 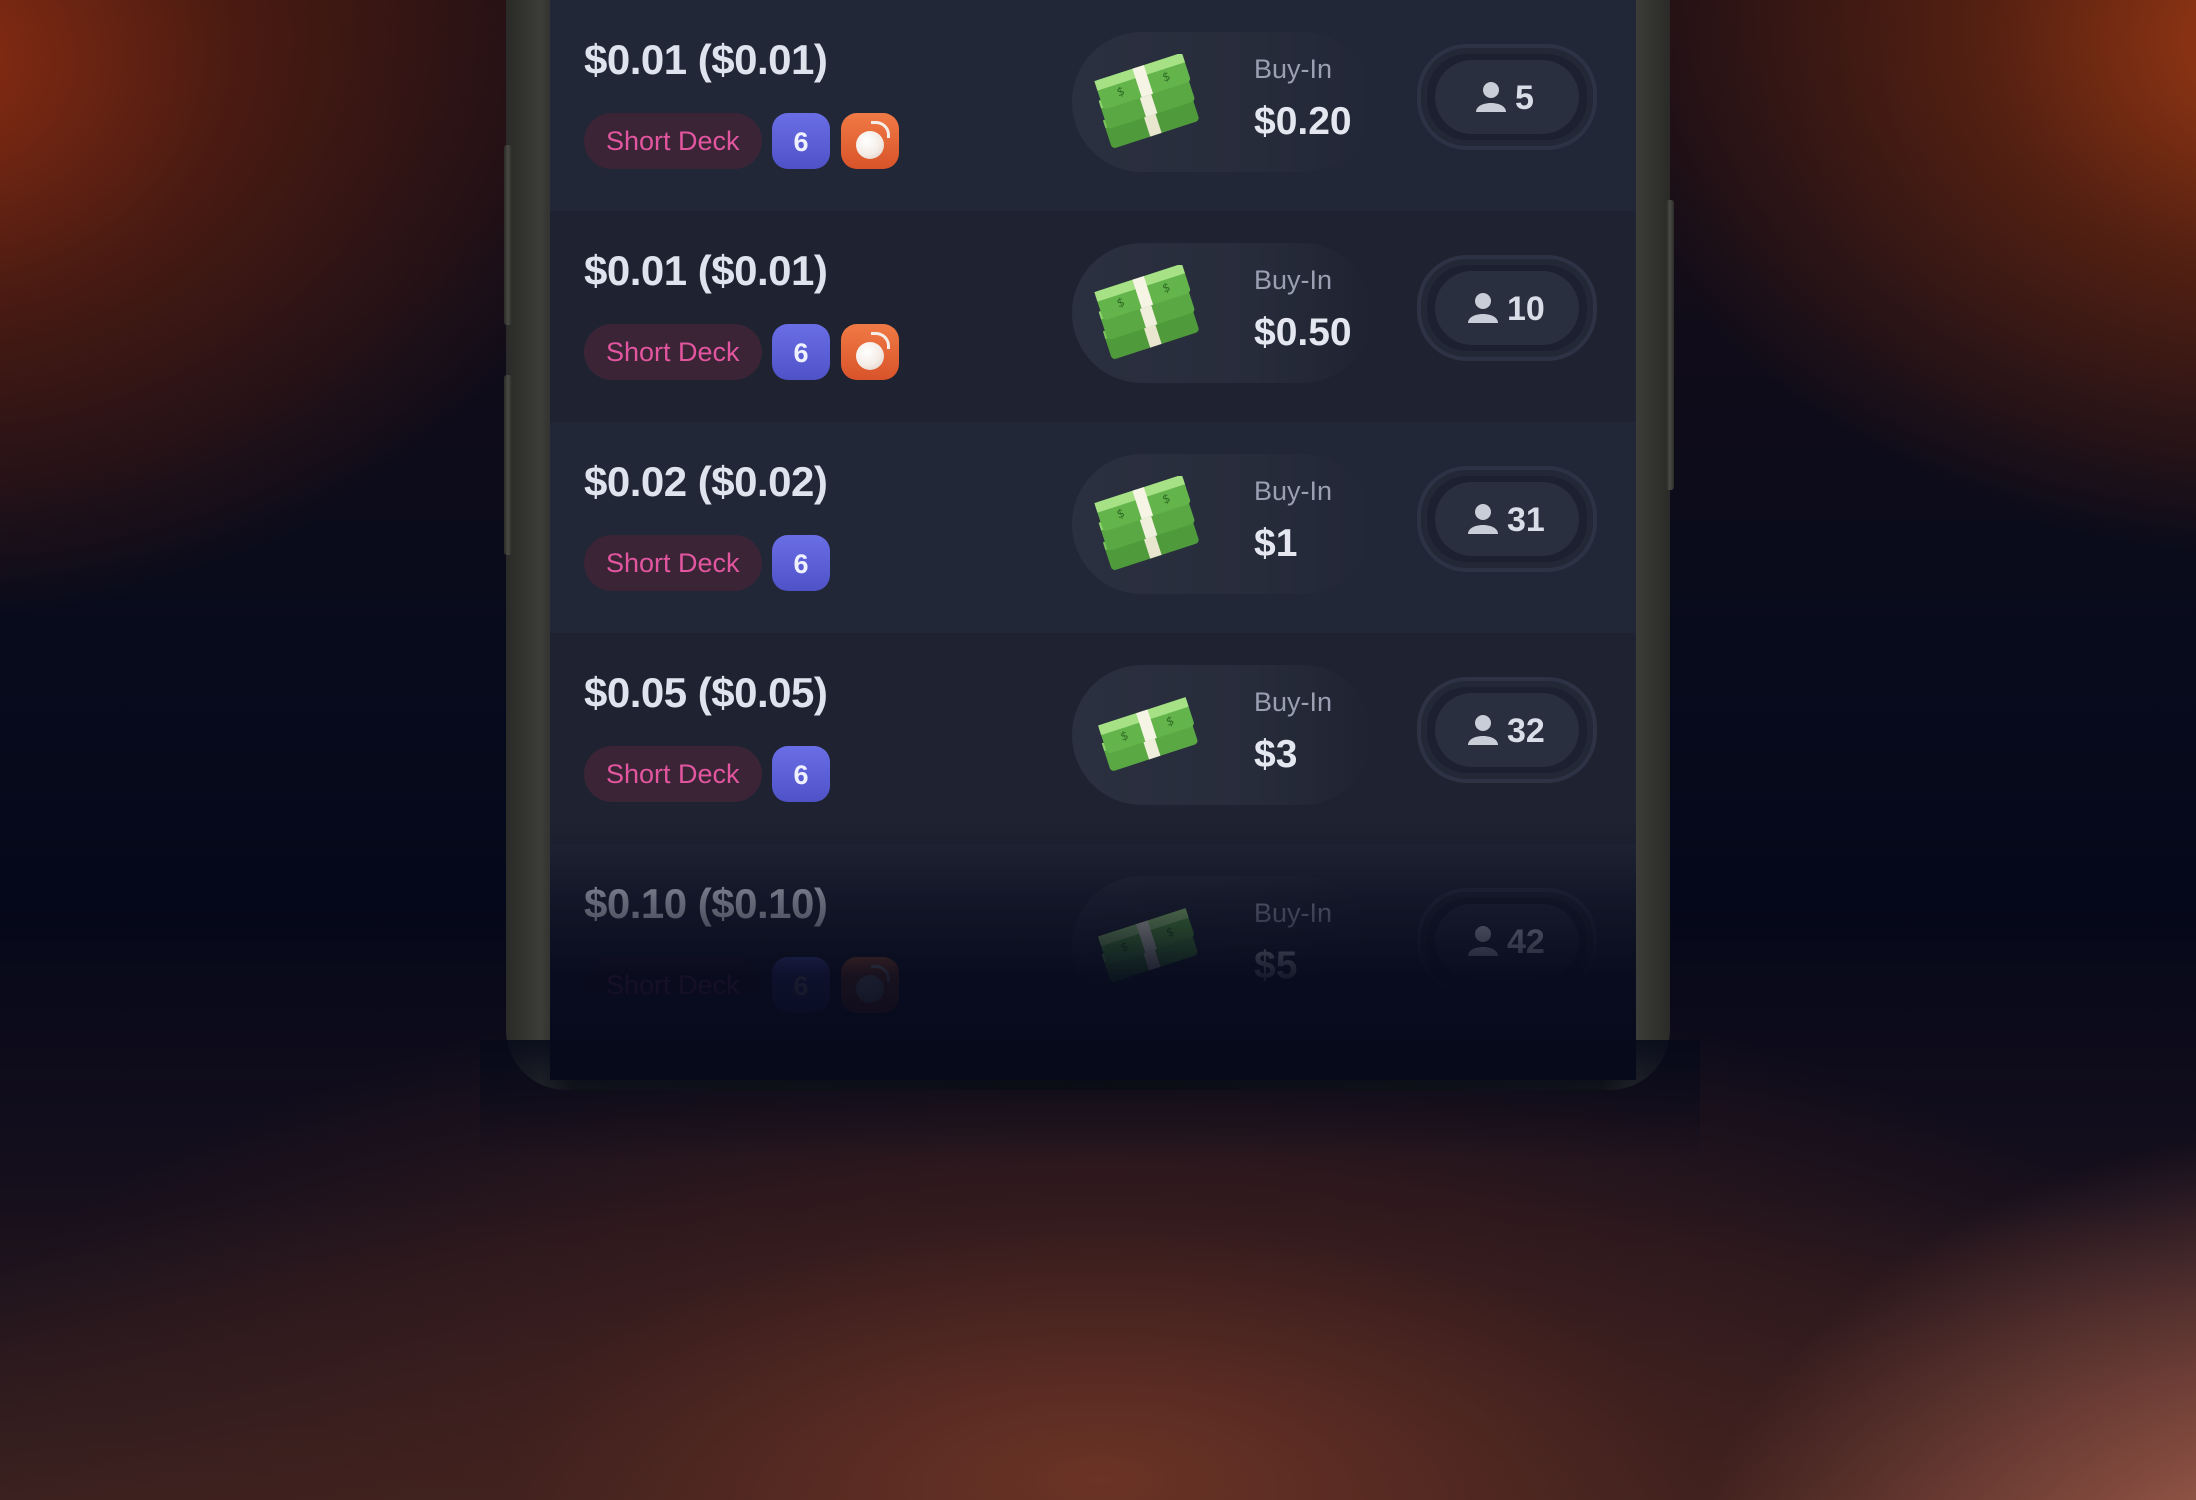 I want to click on stakes-label: $0.05 ($0.05), so click(x=706, y=692).